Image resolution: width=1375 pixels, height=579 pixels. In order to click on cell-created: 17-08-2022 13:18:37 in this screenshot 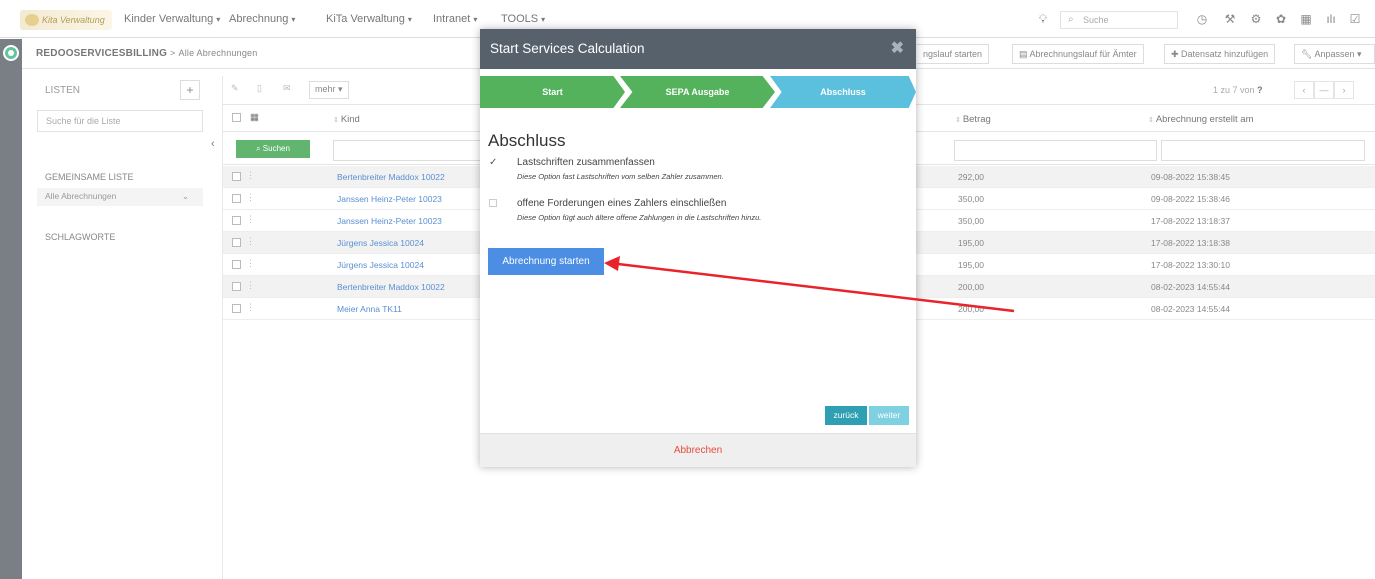, I will do `click(1190, 221)`.